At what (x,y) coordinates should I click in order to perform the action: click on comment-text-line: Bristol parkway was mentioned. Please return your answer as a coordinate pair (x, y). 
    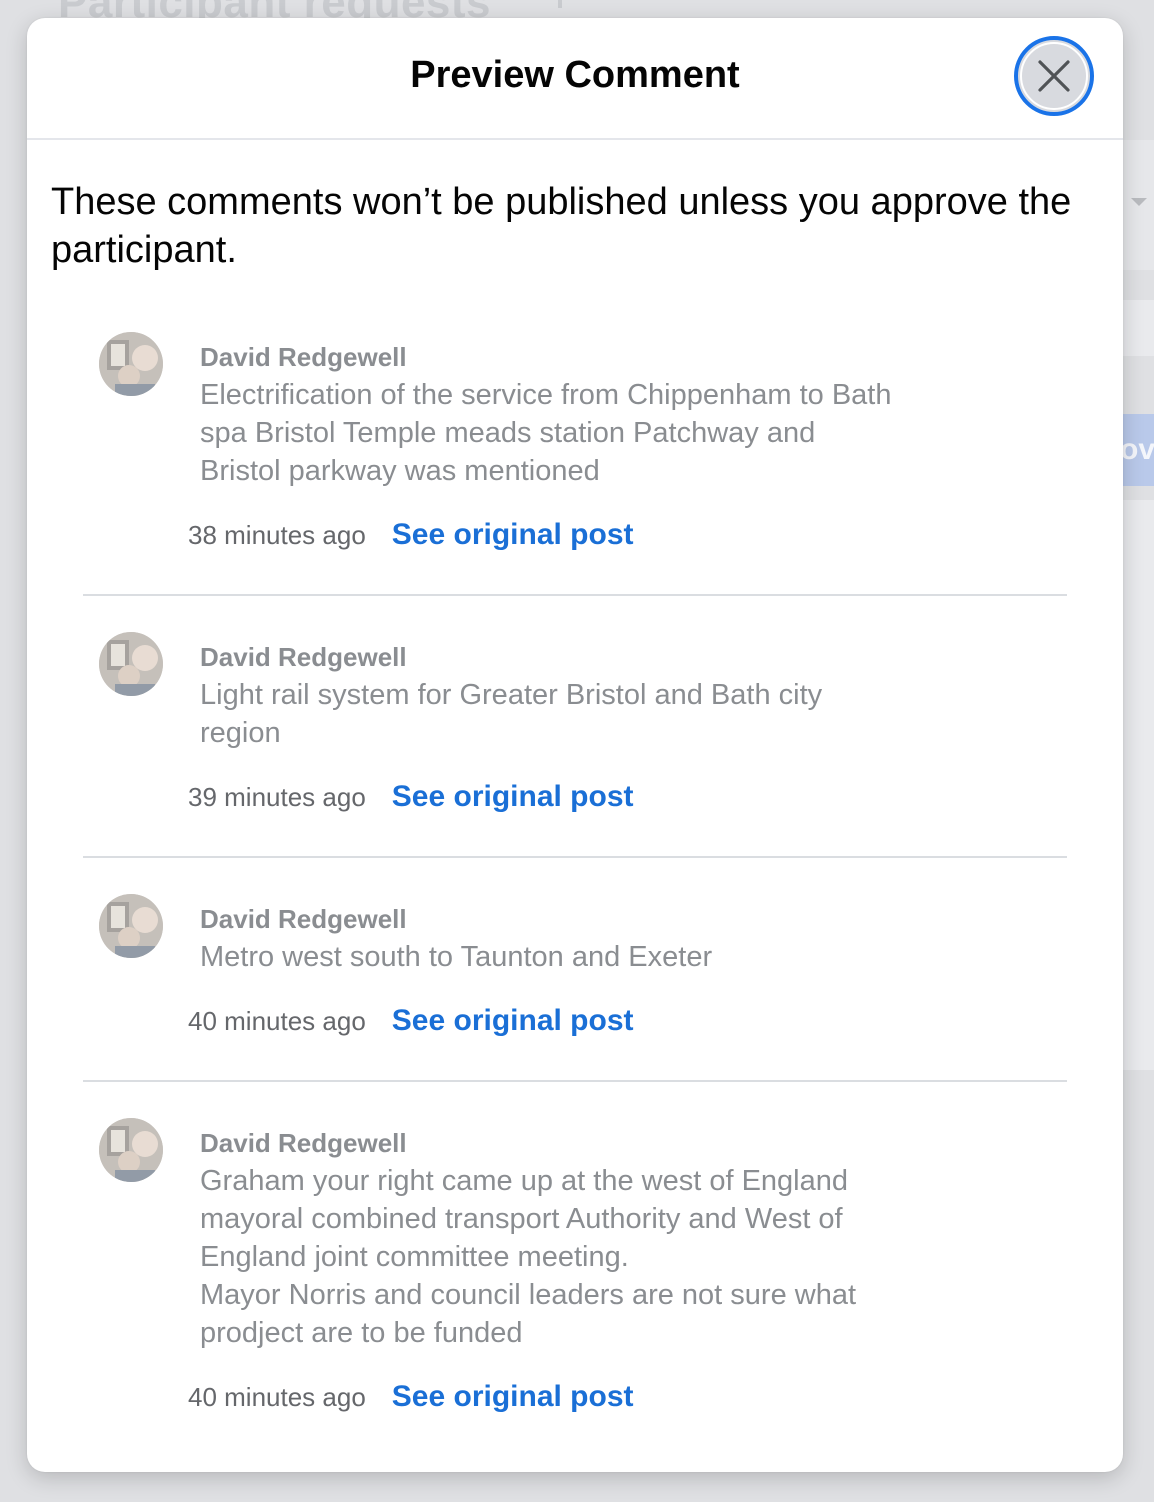
    Looking at the image, I should click on (400, 471).